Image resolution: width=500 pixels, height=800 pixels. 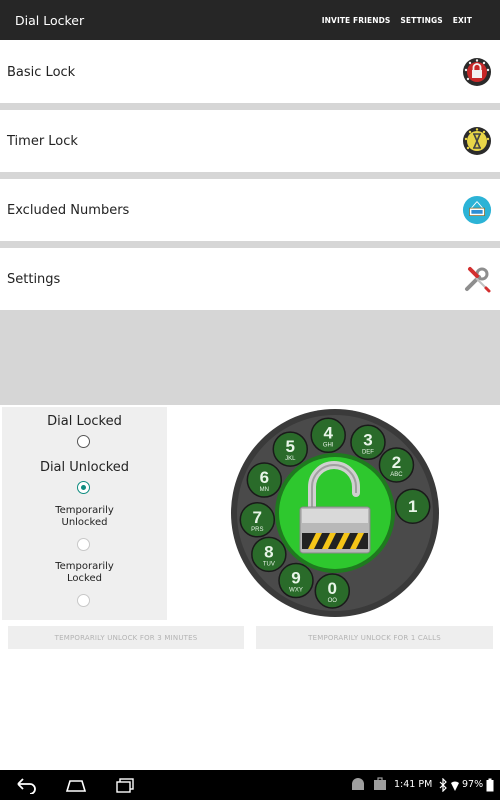 What do you see at coordinates (421, 20) in the screenshot?
I see `settings-action-button: SETTINGS` at bounding box center [421, 20].